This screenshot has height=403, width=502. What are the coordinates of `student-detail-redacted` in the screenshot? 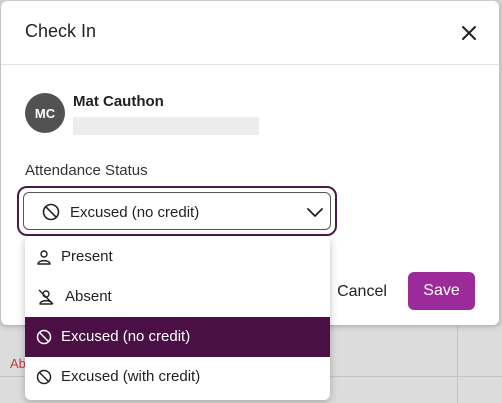 It's located at (166, 126).